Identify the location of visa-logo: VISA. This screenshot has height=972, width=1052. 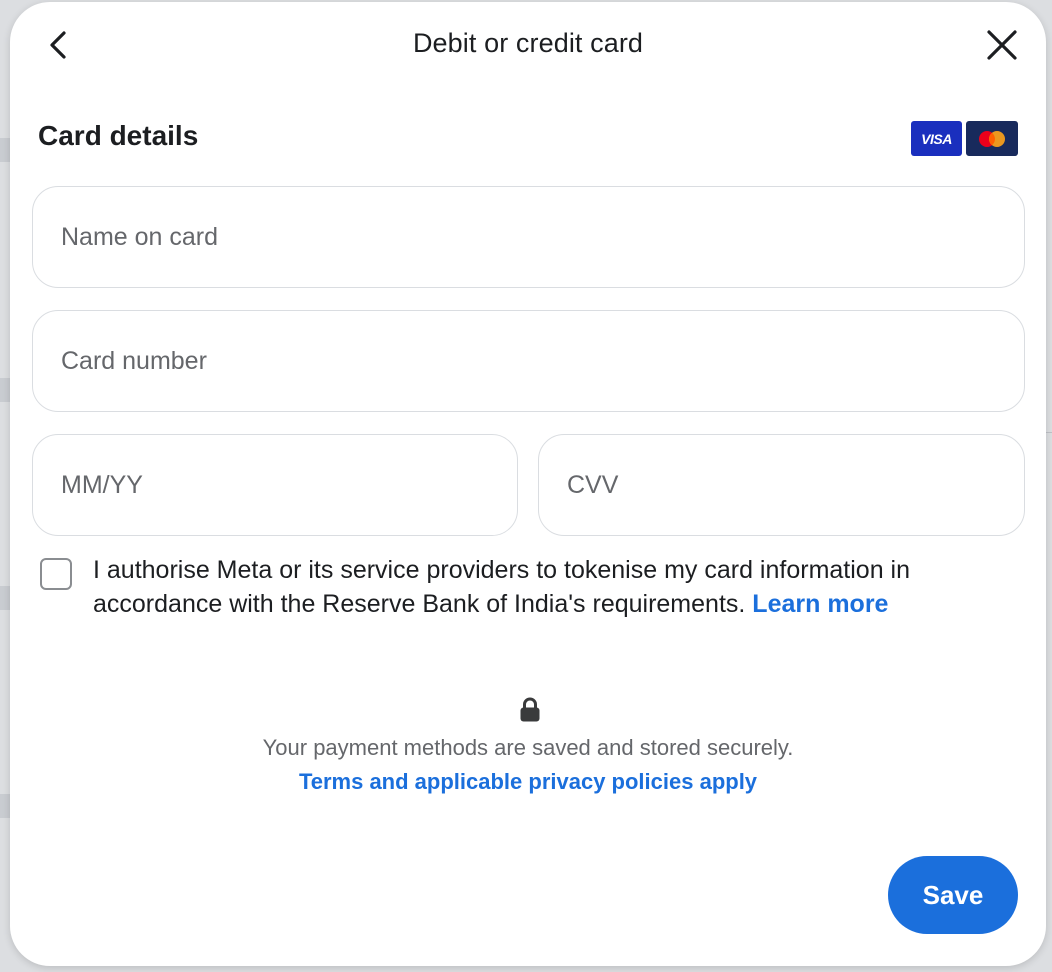
(936, 138).